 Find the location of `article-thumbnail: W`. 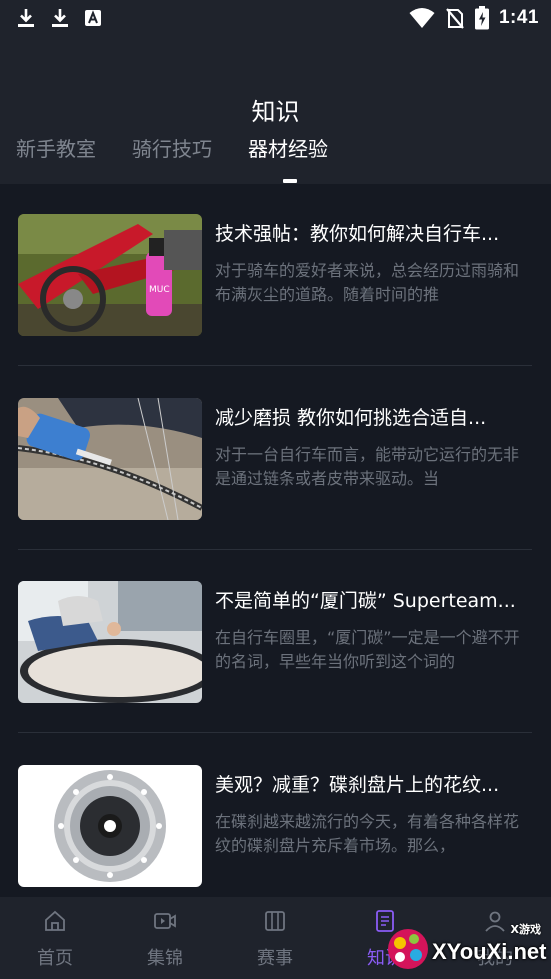

article-thumbnail: W is located at coordinates (110, 642).